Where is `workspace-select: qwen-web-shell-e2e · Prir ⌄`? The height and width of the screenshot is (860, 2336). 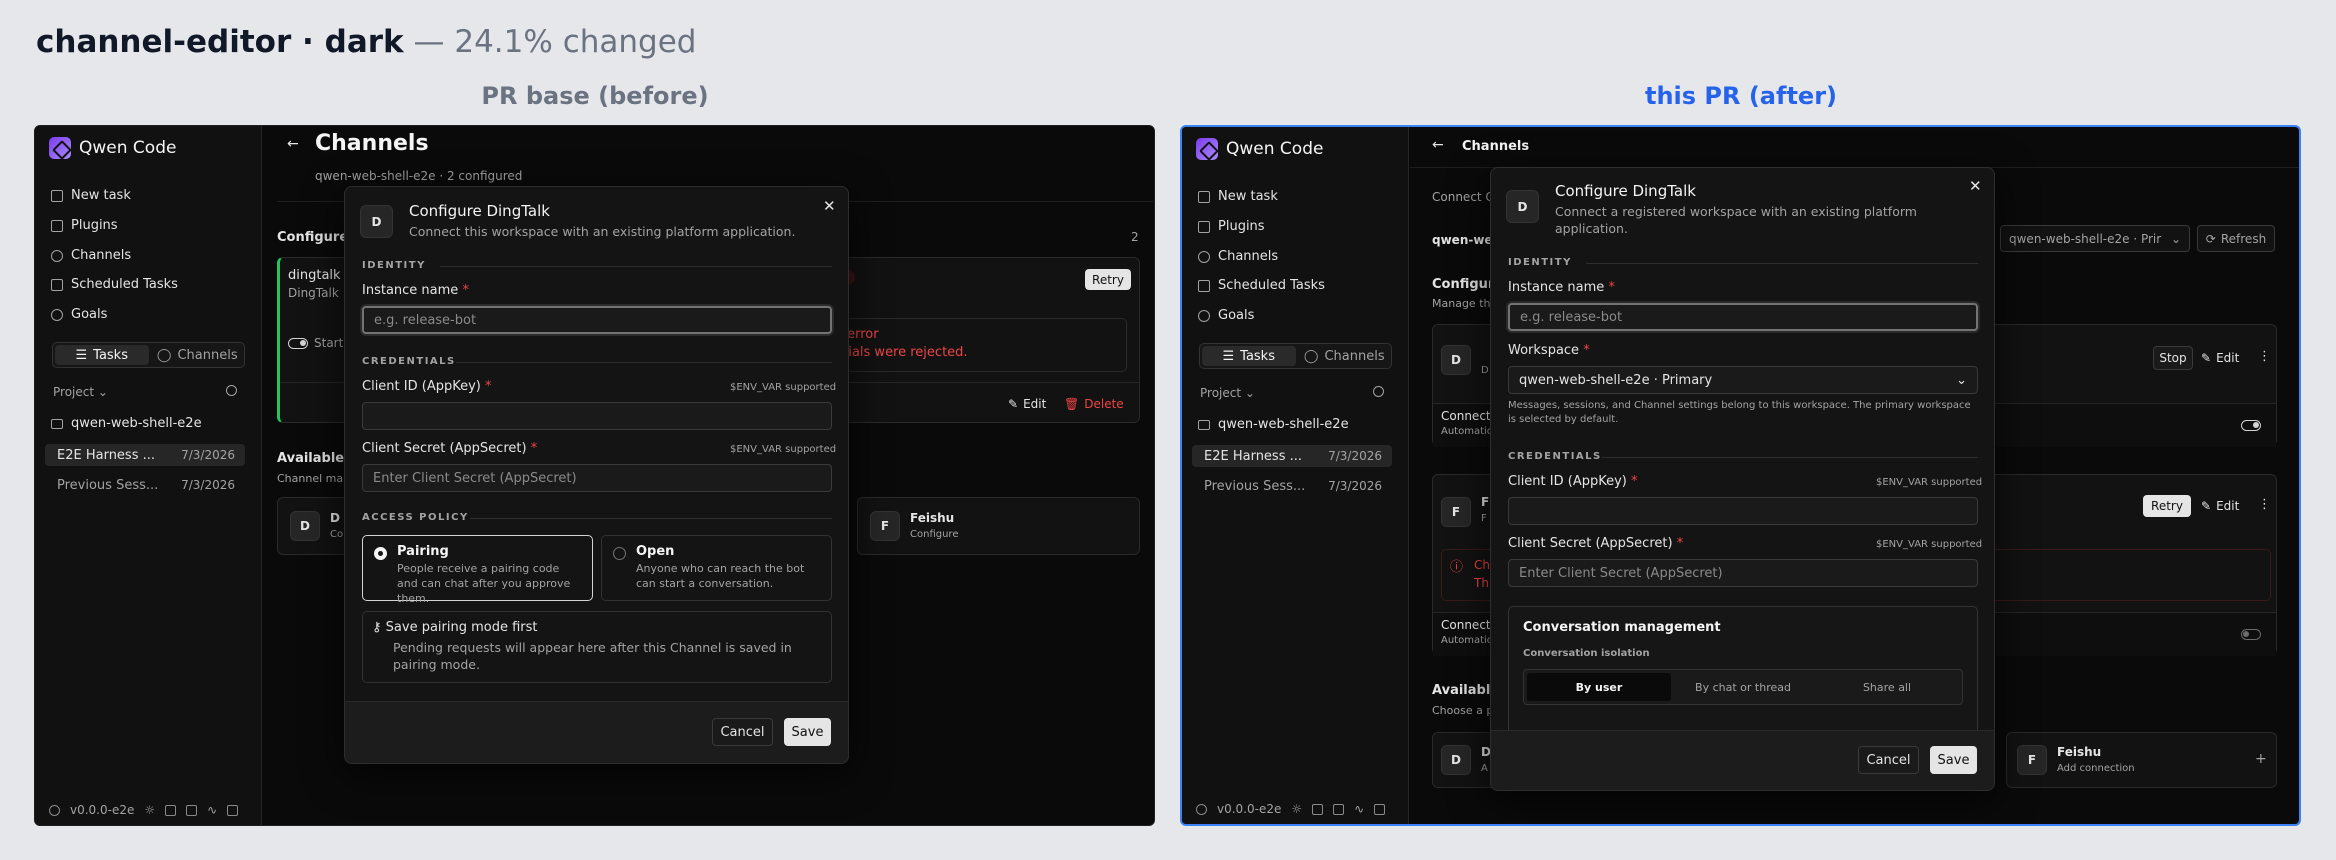
workspace-select: qwen-web-shell-e2e · Prir ⌄ is located at coordinates (2095, 238).